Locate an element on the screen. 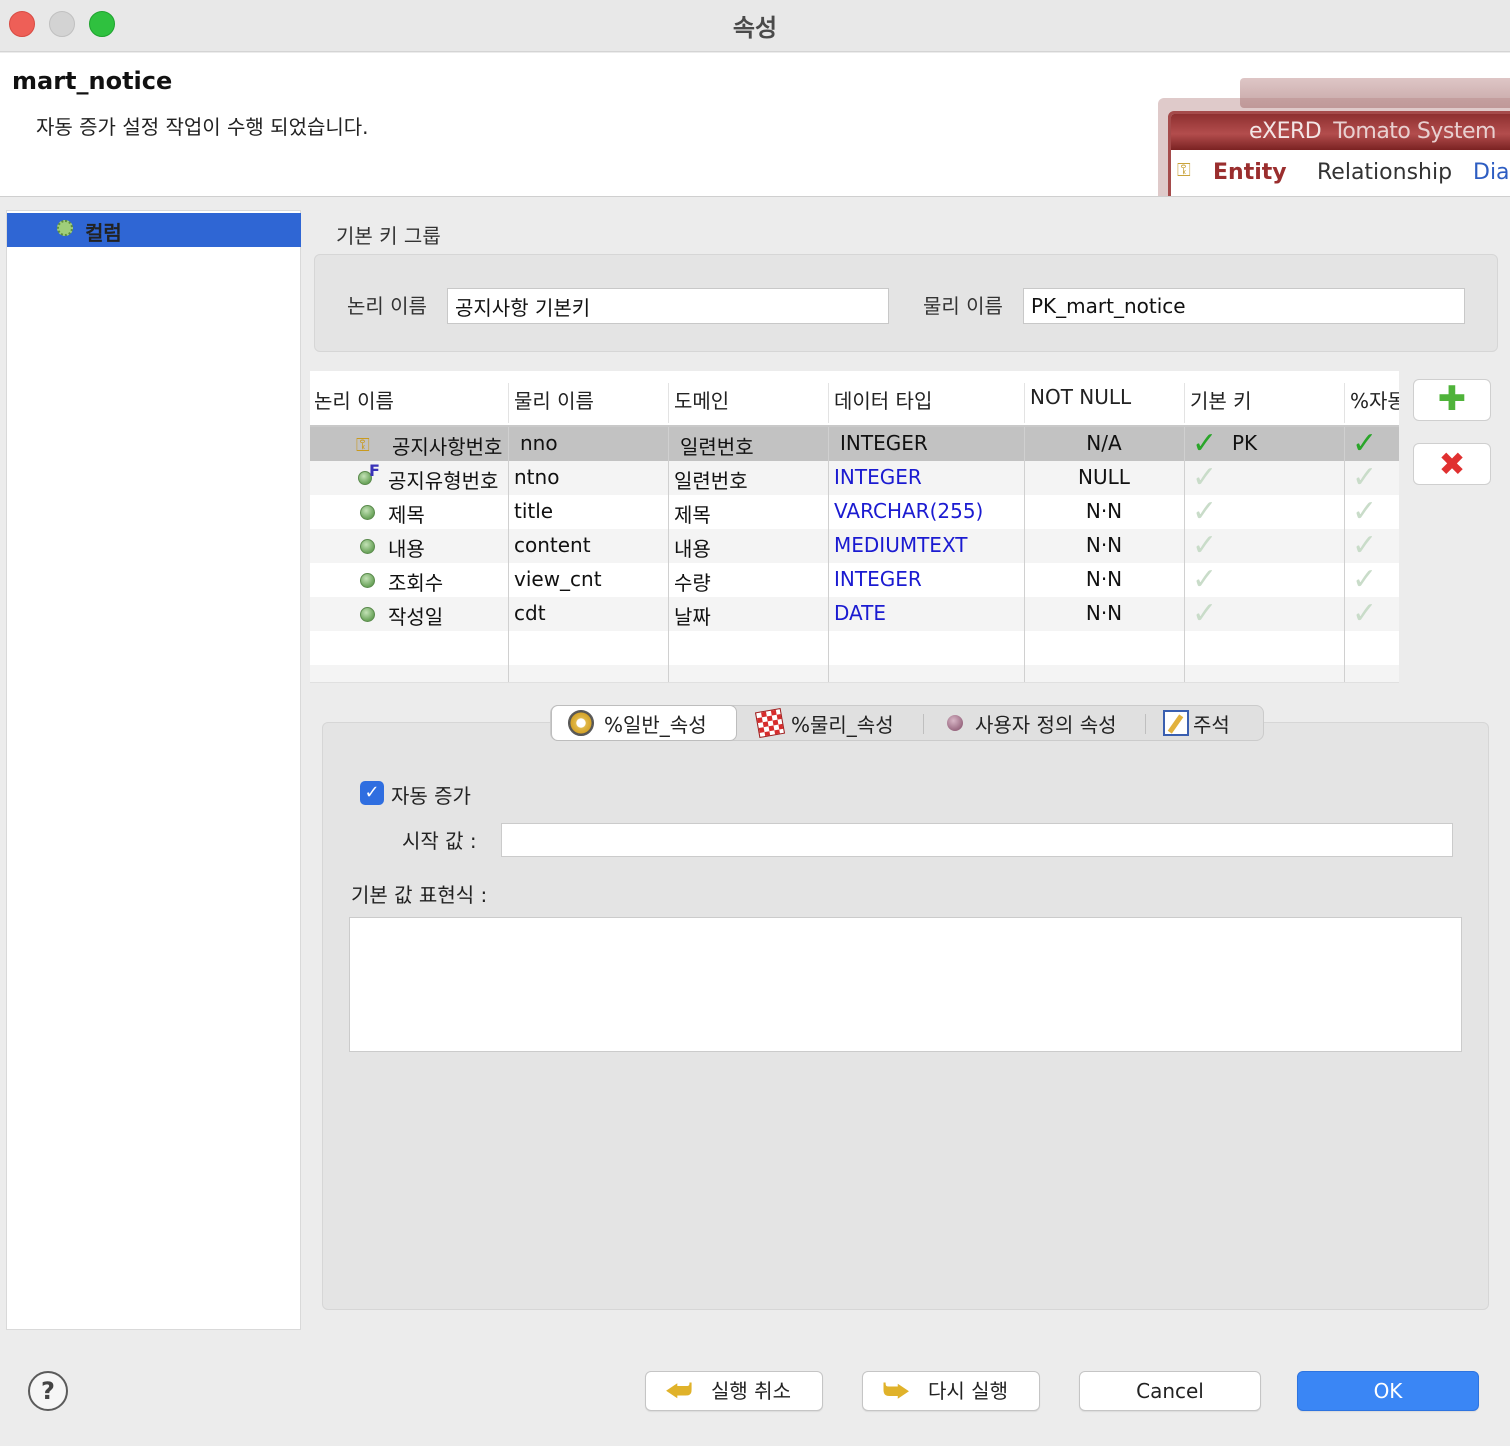 The width and height of the screenshot is (1510, 1446). redo-button: ⮩ 다시 실행 is located at coordinates (951, 1391).